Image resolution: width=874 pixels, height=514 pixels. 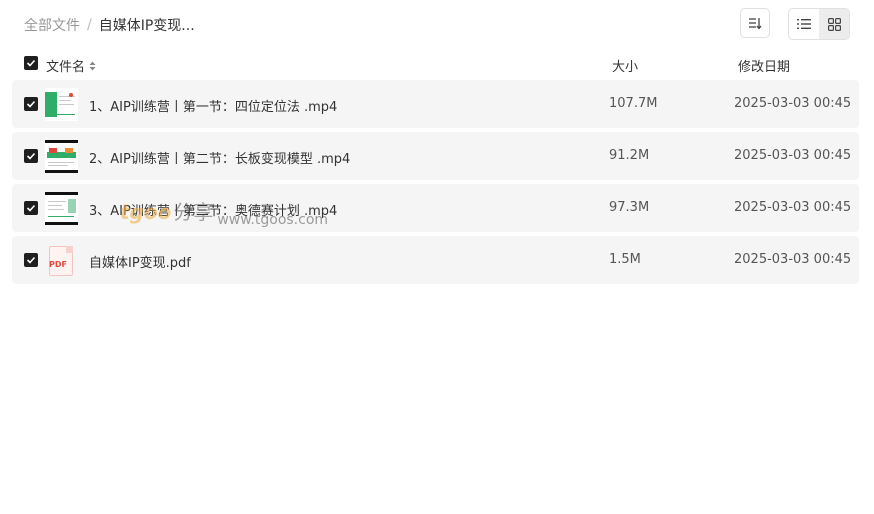 I want to click on grid-view-button, so click(x=834, y=24).